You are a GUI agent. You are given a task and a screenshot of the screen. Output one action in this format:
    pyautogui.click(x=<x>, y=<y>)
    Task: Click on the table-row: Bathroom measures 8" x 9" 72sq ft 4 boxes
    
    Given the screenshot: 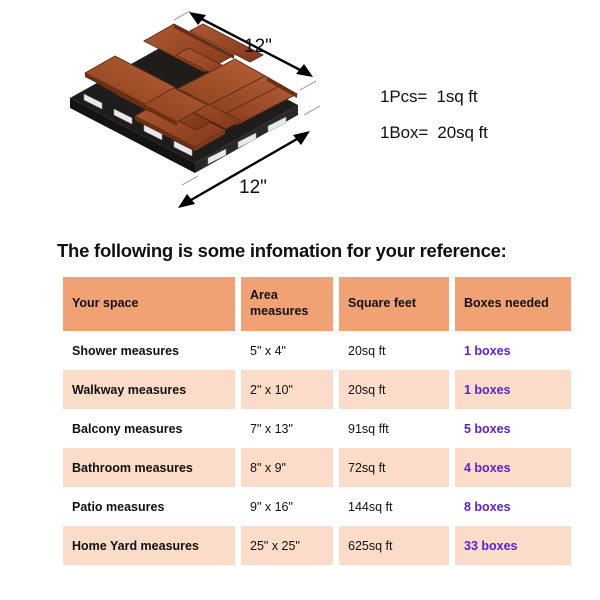 What is the action you would take?
    pyautogui.click(x=317, y=467)
    